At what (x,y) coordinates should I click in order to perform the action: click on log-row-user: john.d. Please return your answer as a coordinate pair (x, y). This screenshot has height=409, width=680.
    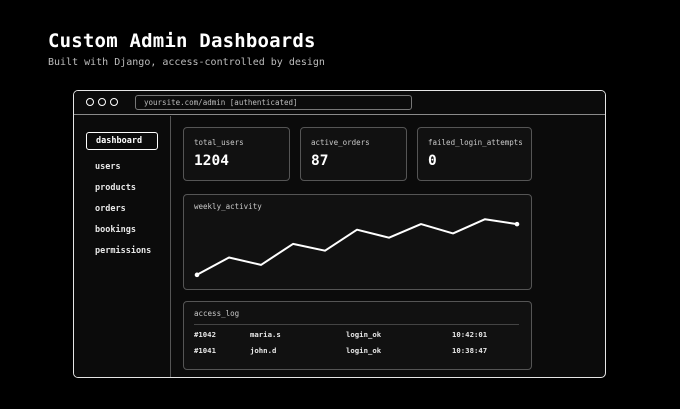
    Looking at the image, I should click on (263, 350).